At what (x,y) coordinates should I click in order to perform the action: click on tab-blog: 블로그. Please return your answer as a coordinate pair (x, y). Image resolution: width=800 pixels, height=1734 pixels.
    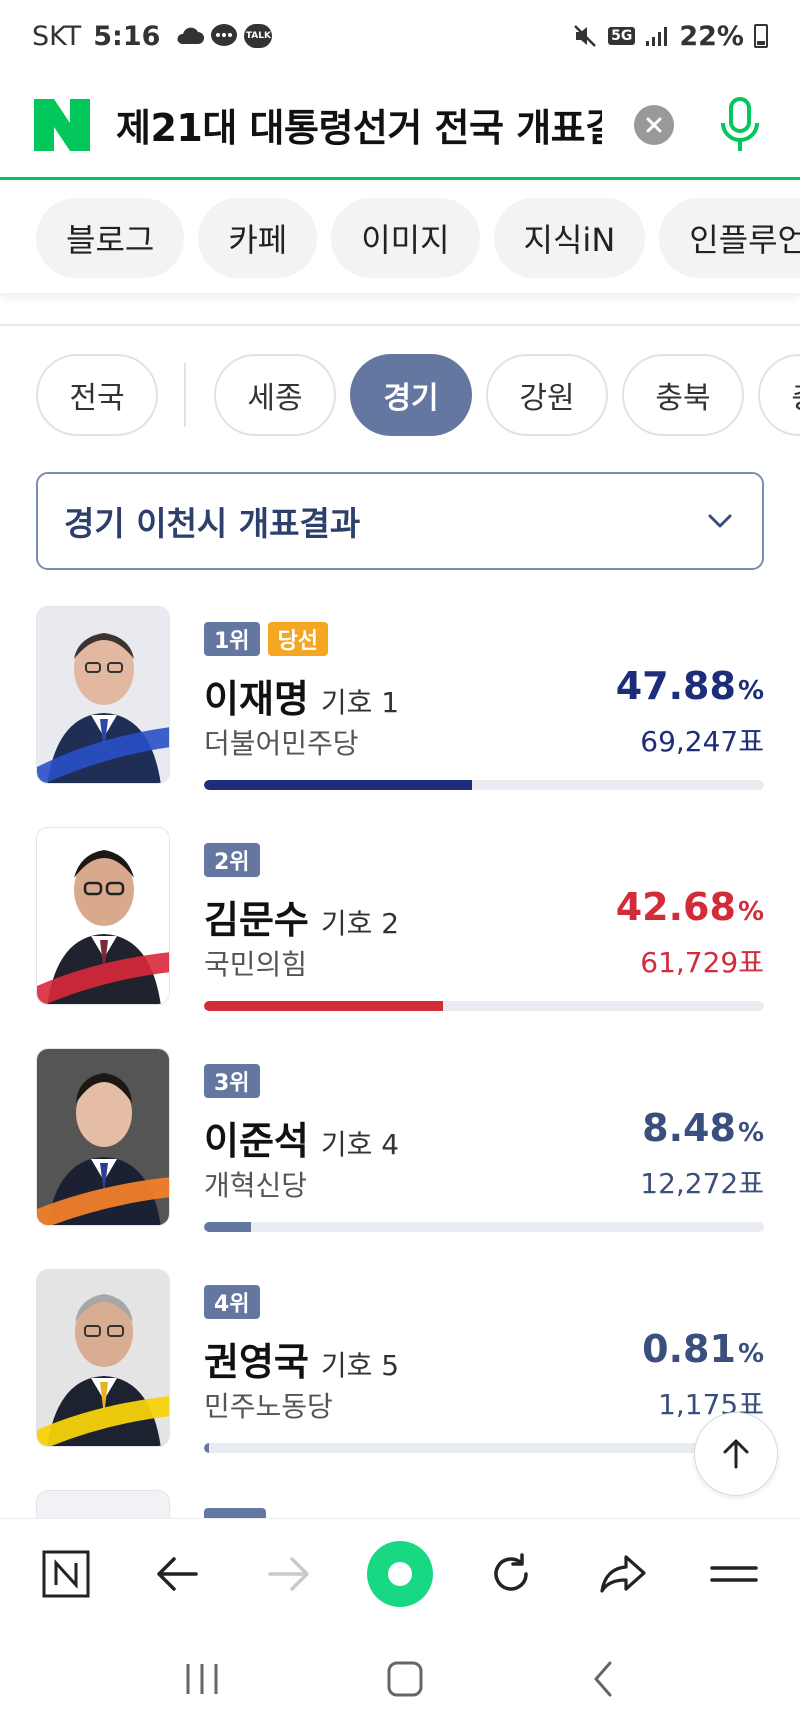
    Looking at the image, I should click on (110, 238).